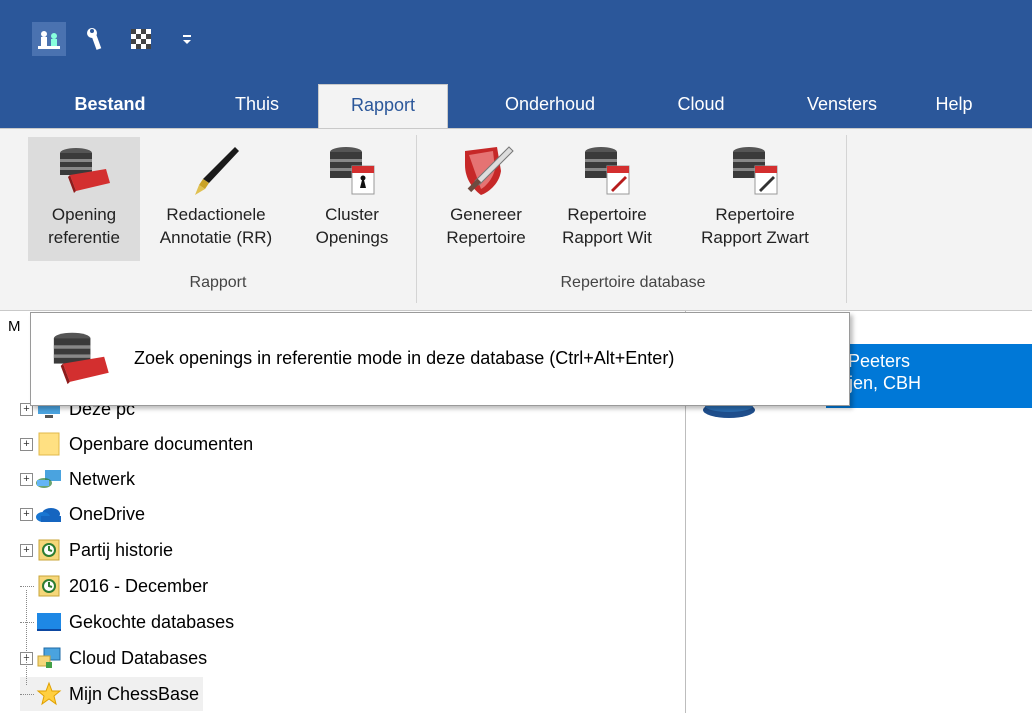 Image resolution: width=1032 pixels, height=713 pixels. Describe the element at coordinates (218, 282) in the screenshot. I see `group-label-rapport: Rapport` at that location.